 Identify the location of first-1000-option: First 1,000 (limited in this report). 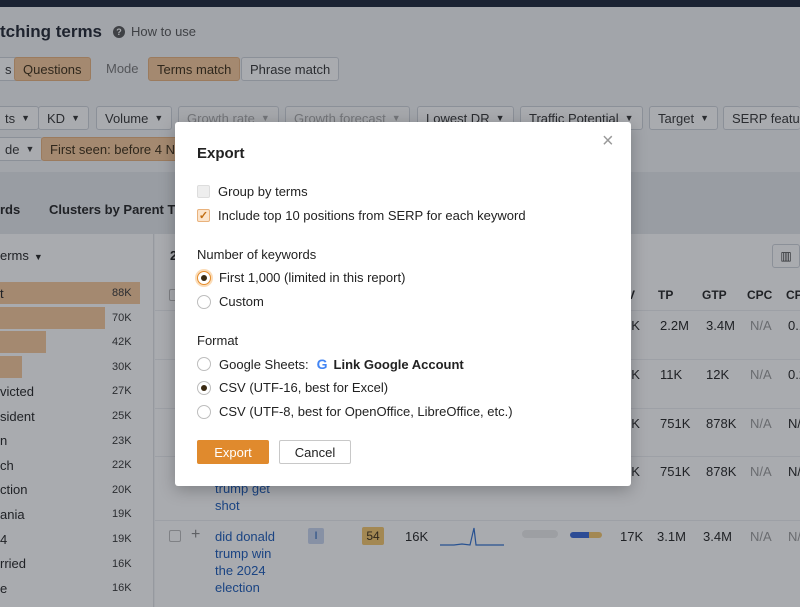
(301, 277).